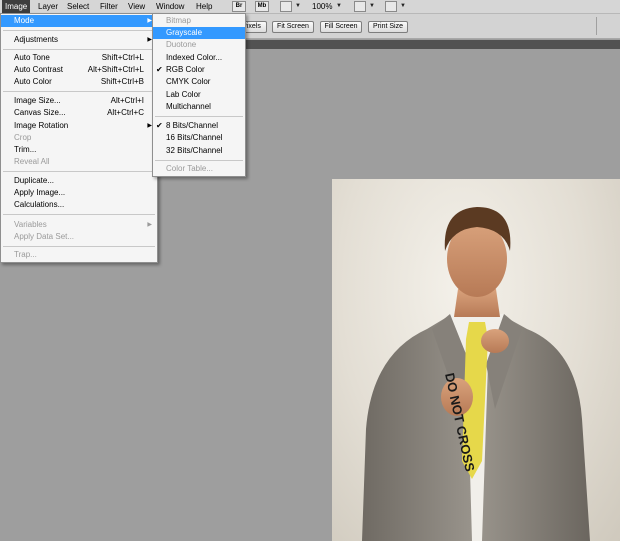 This screenshot has height=541, width=620. I want to click on menu-item-image-rotation: Image Rotation ▶, so click(79, 126).